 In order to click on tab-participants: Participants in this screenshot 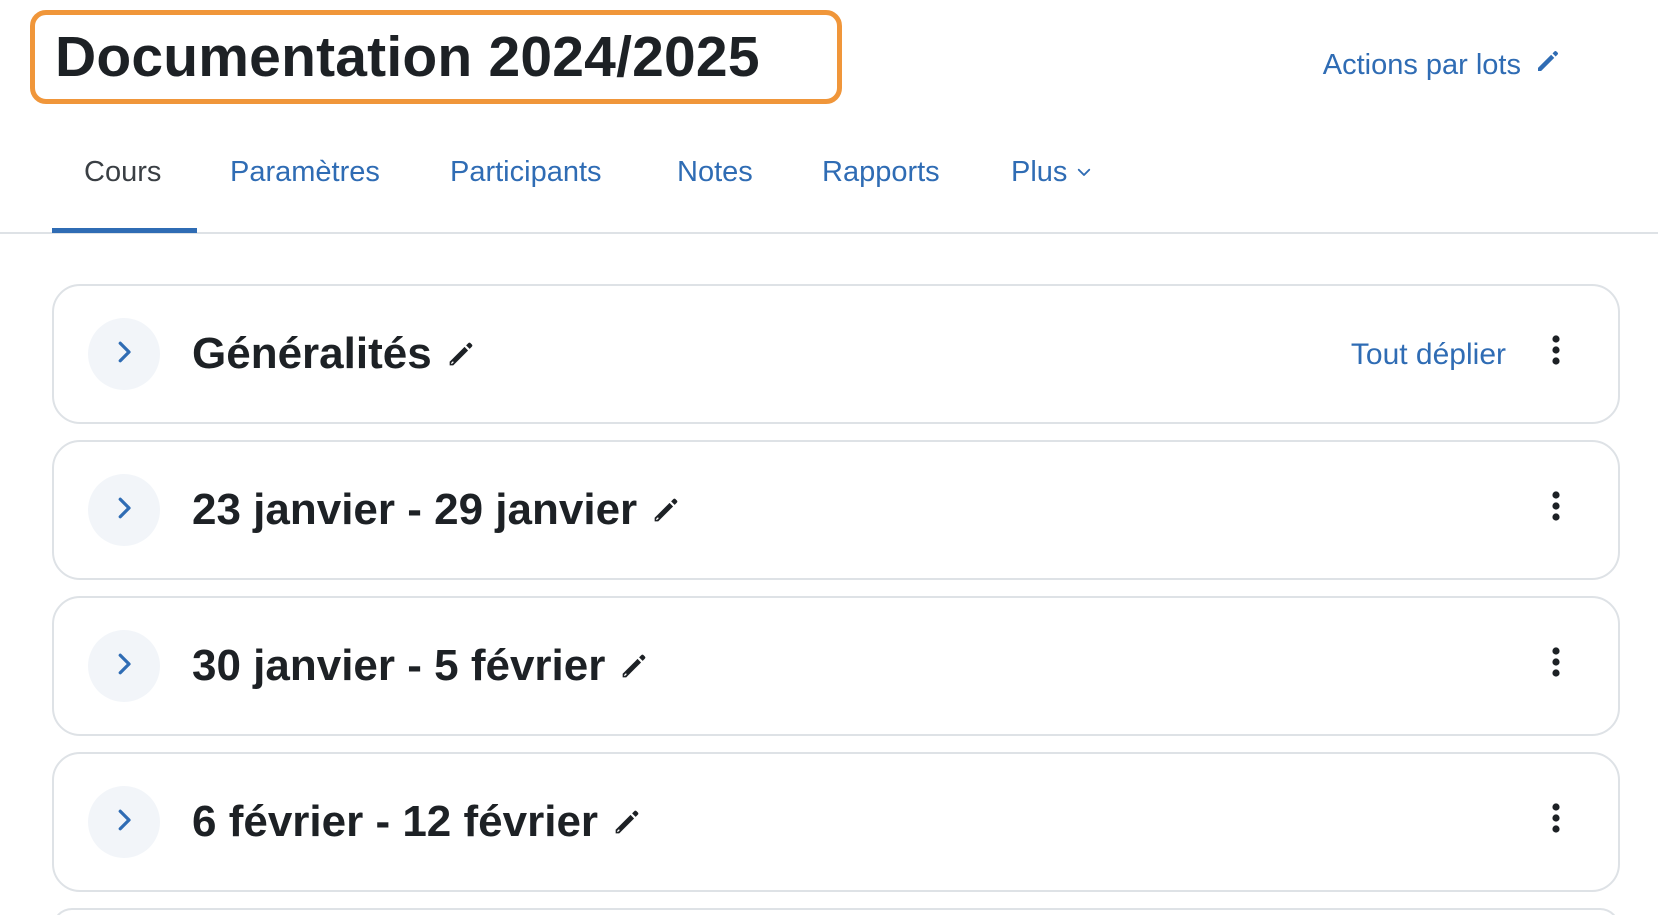, I will do `click(526, 172)`.